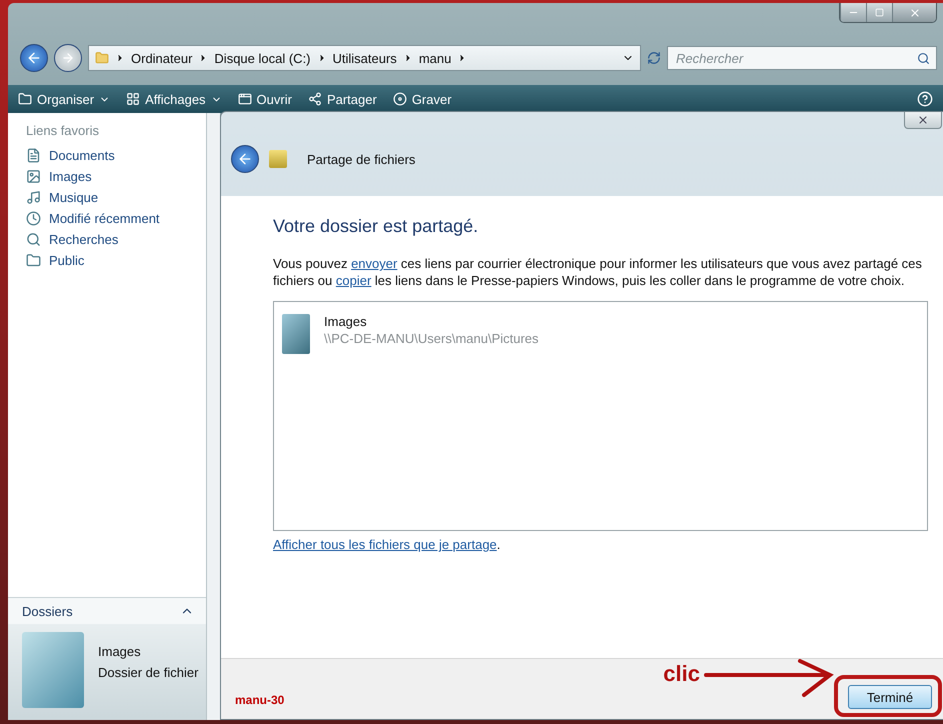  I want to click on dialog-title: Partage de fichiers, so click(361, 159).